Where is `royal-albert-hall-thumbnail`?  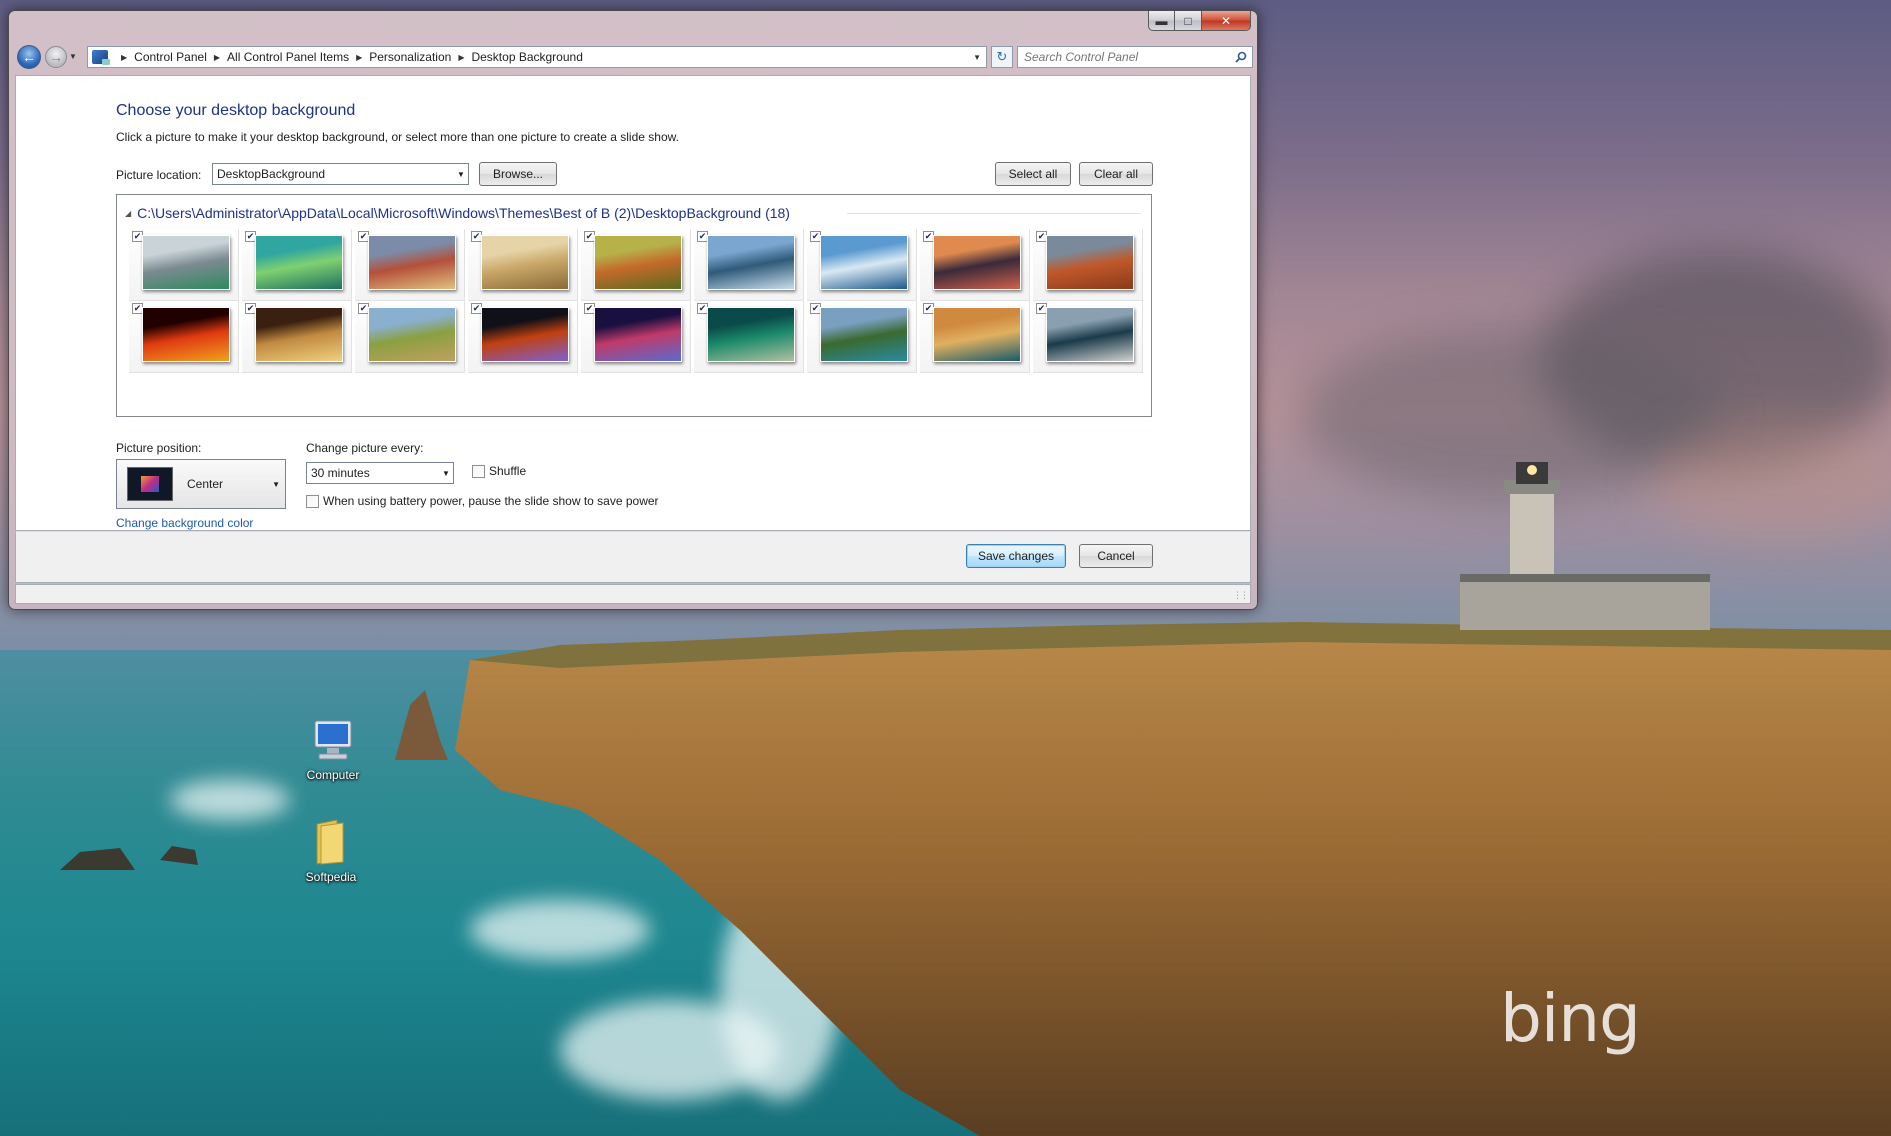
royal-albert-hall-thumbnail is located at coordinates (299, 334).